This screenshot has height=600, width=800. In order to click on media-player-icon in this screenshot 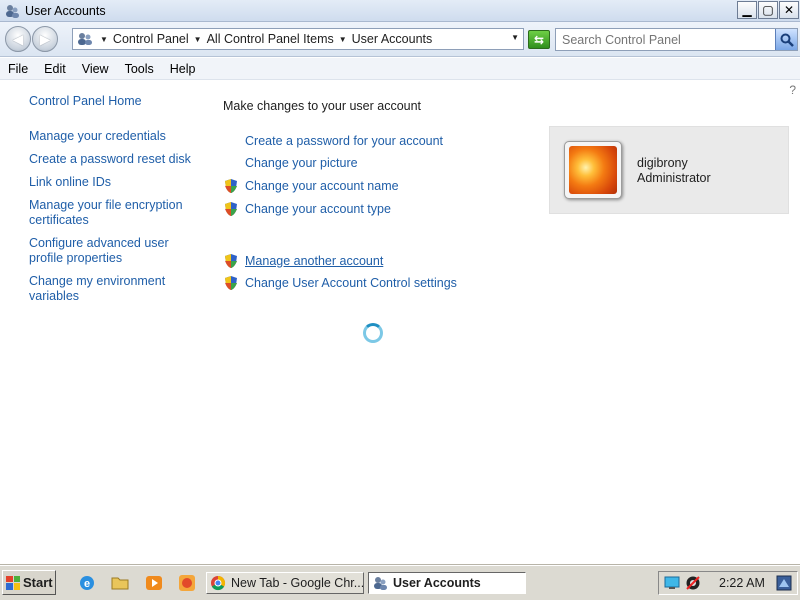, I will do `click(154, 583)`.